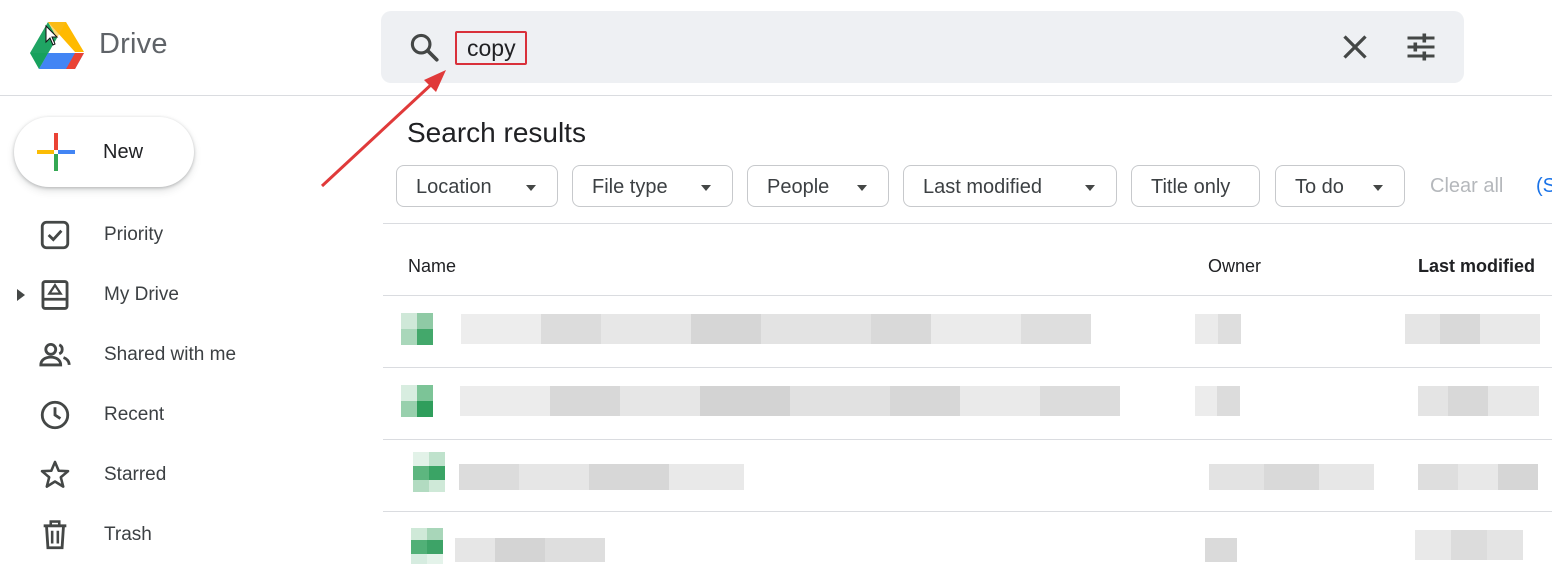 This screenshot has height=584, width=1552. Describe the element at coordinates (798, 187) in the screenshot. I see `filter-chip-label: People` at that location.